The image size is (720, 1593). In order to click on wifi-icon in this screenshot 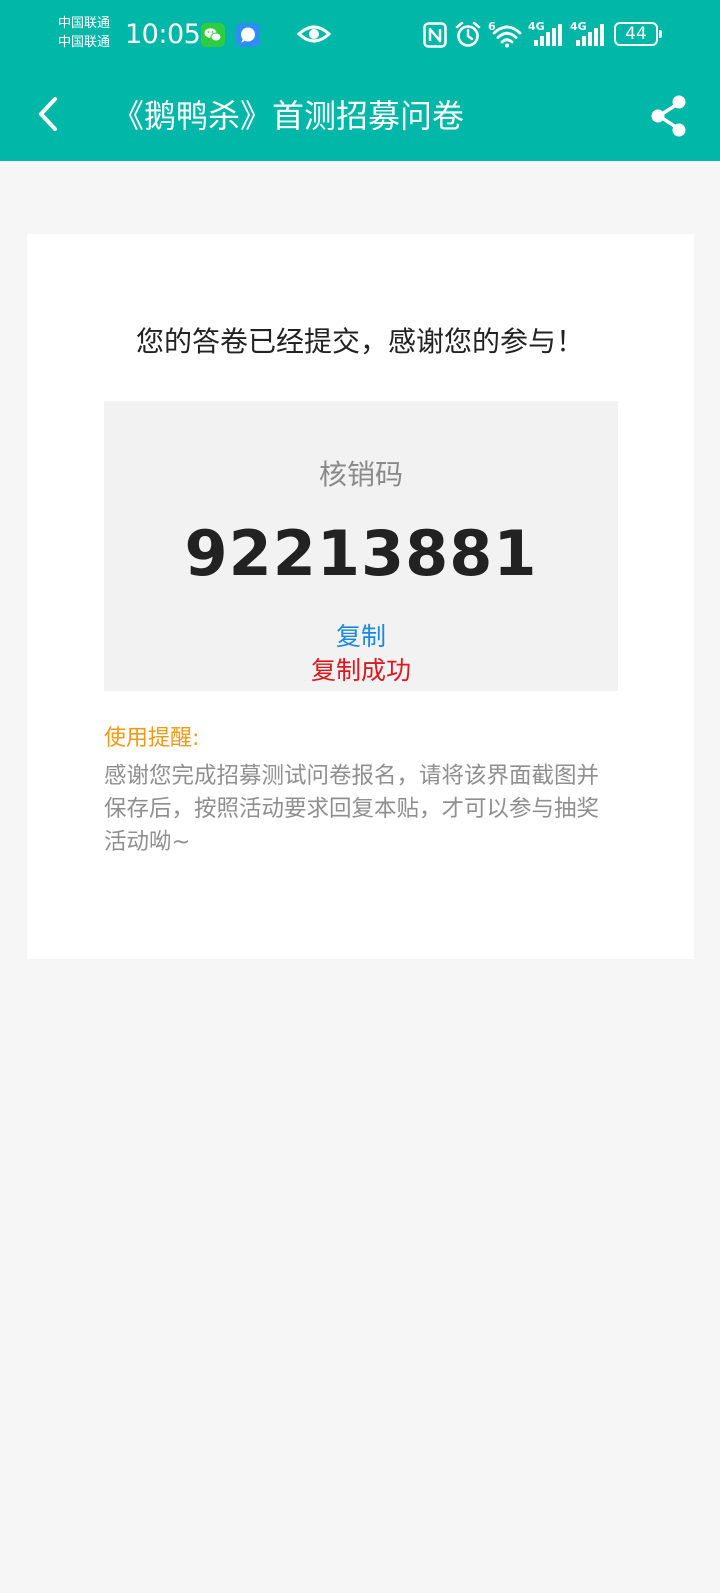, I will do `click(507, 36)`.